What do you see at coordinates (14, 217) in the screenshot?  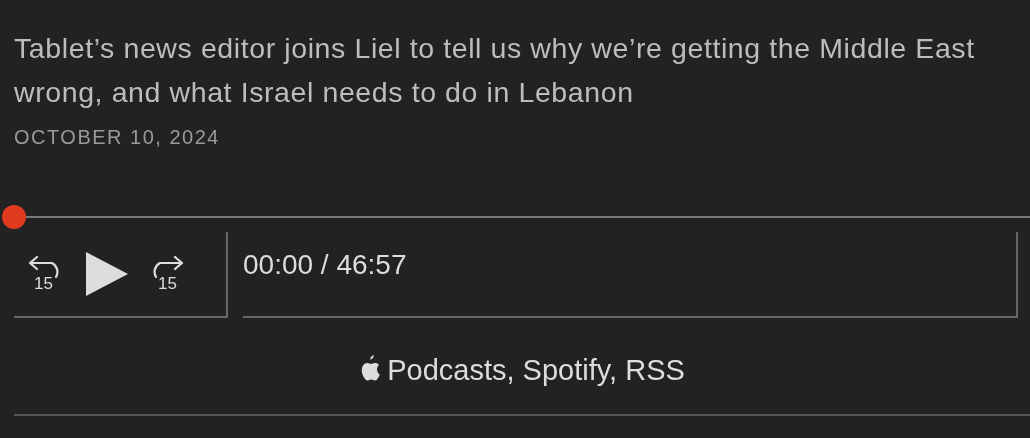 I see `progress-handle` at bounding box center [14, 217].